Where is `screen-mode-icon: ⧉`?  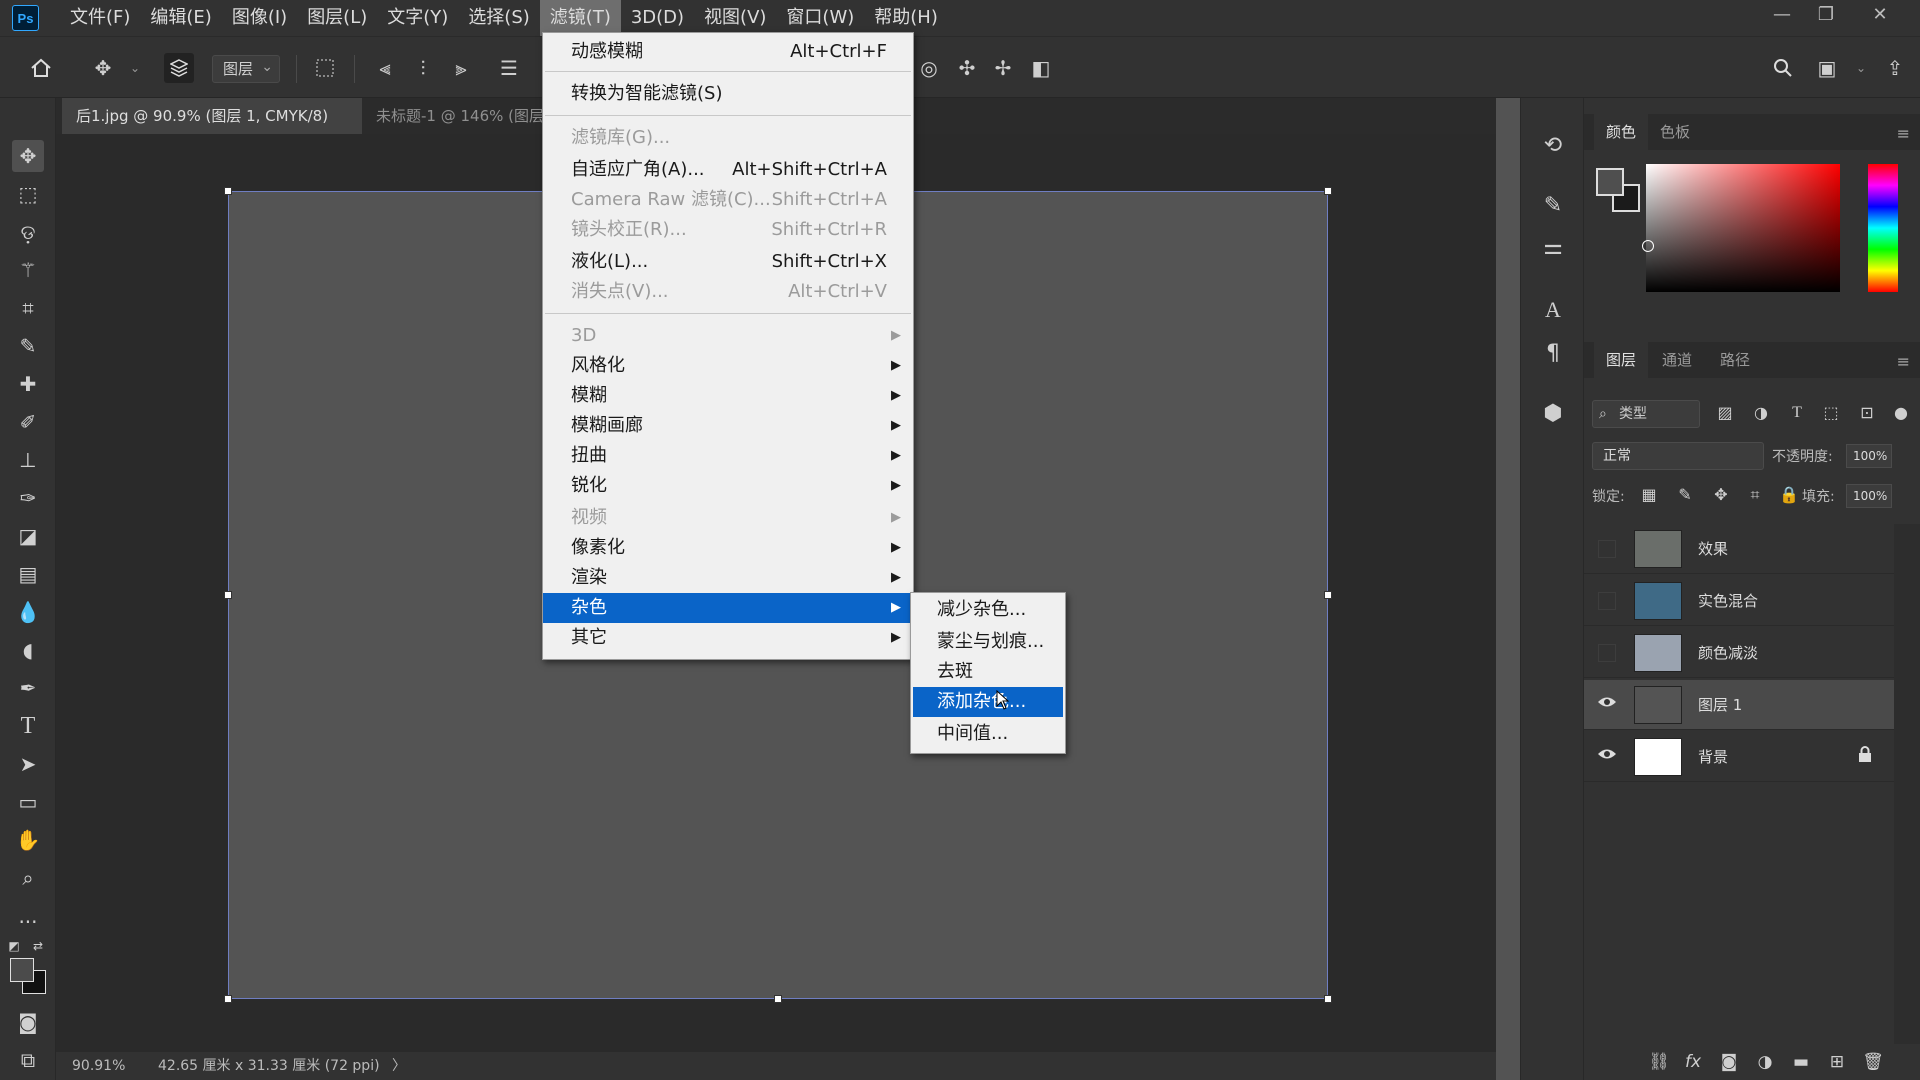
screen-mode-icon: ⧉ is located at coordinates (28, 1060).